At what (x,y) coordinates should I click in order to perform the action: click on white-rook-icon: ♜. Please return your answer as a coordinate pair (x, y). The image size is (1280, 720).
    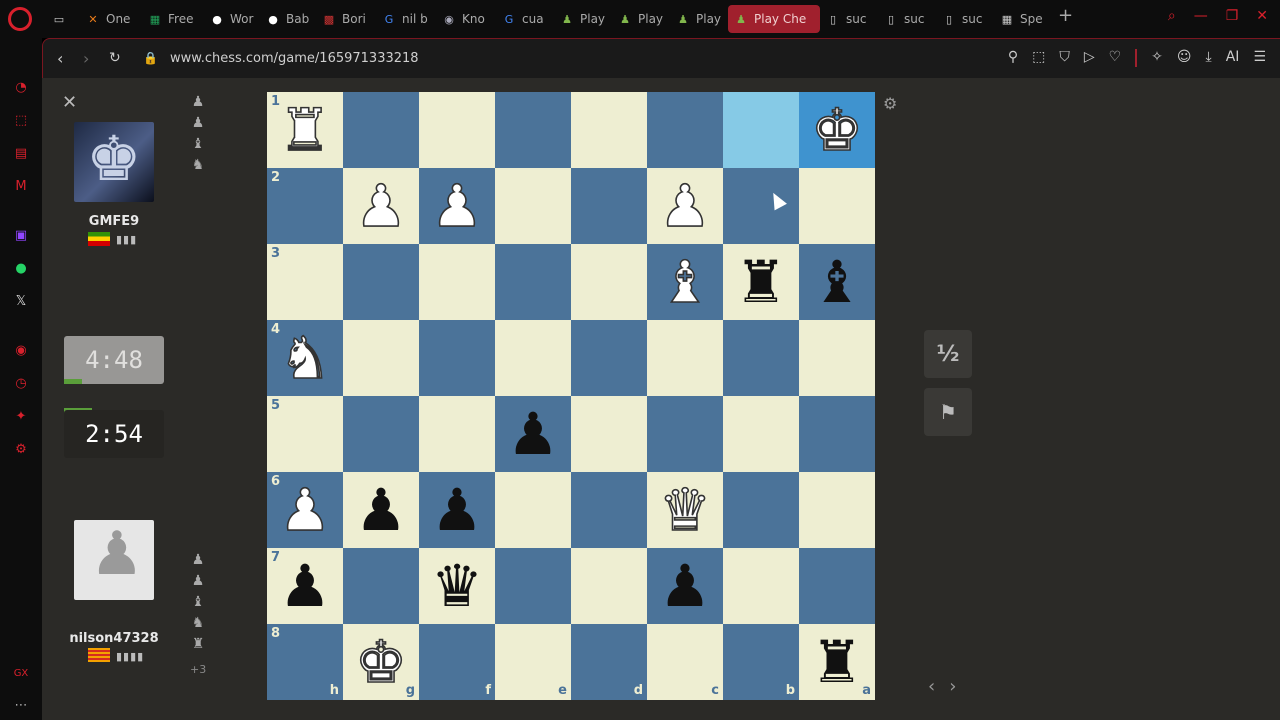
    Looking at the image, I should click on (305, 130).